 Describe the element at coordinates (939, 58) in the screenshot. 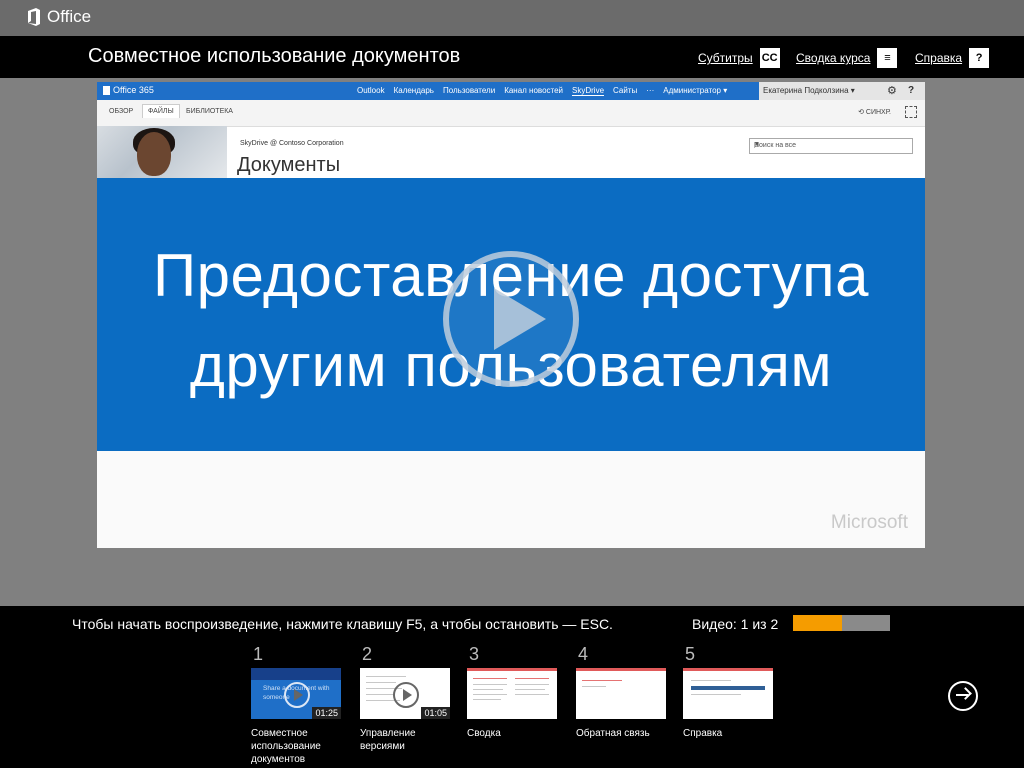

I see `help-label: Справка` at that location.